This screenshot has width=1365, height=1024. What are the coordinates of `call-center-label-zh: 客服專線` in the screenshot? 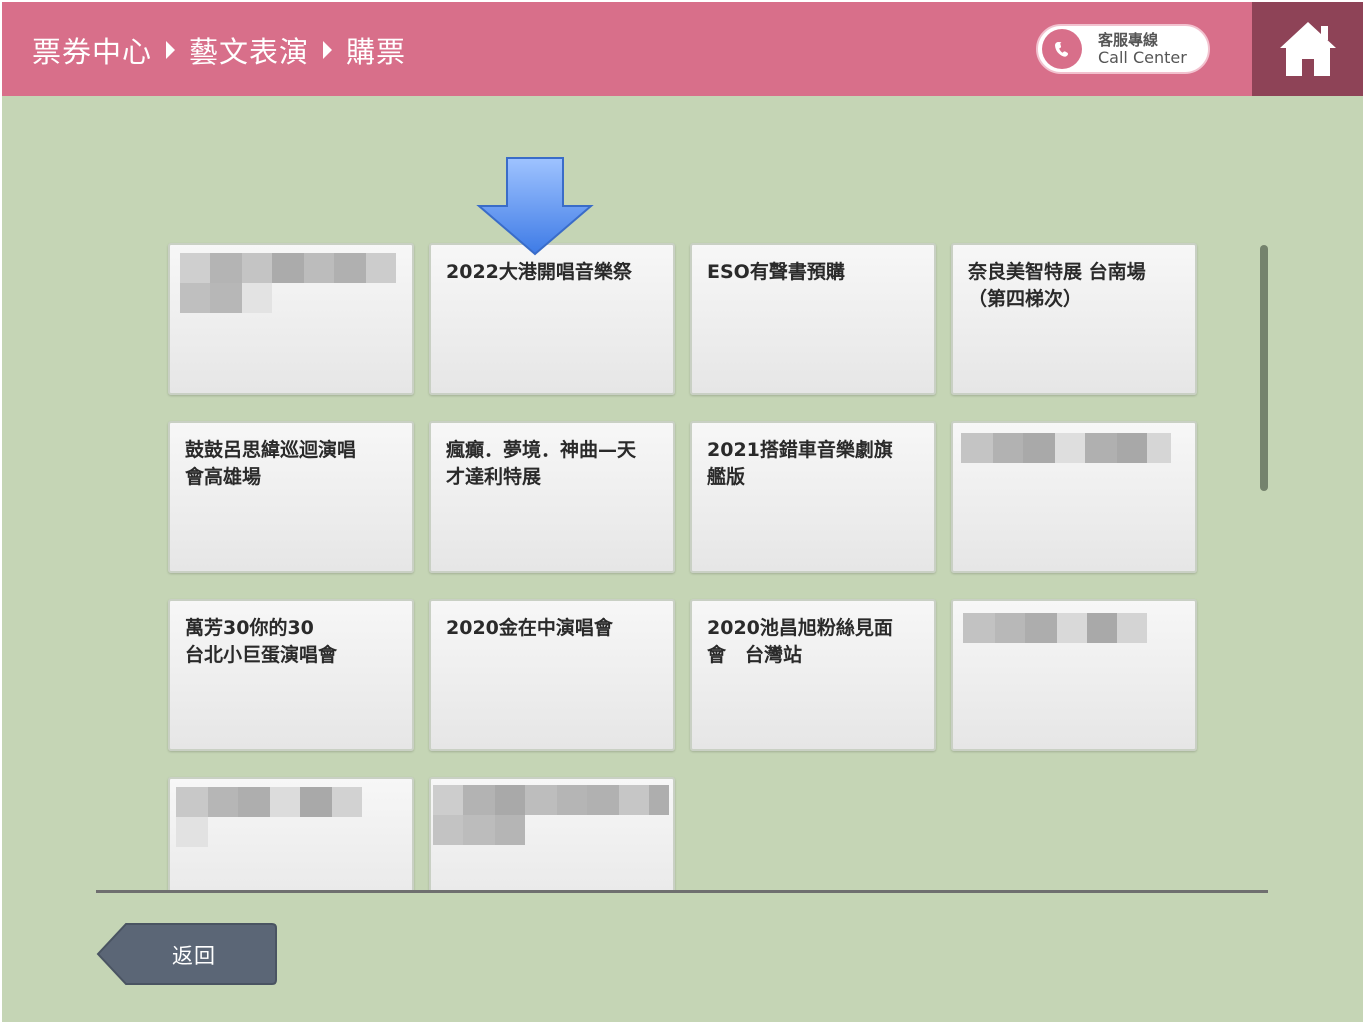 It's located at (1128, 40).